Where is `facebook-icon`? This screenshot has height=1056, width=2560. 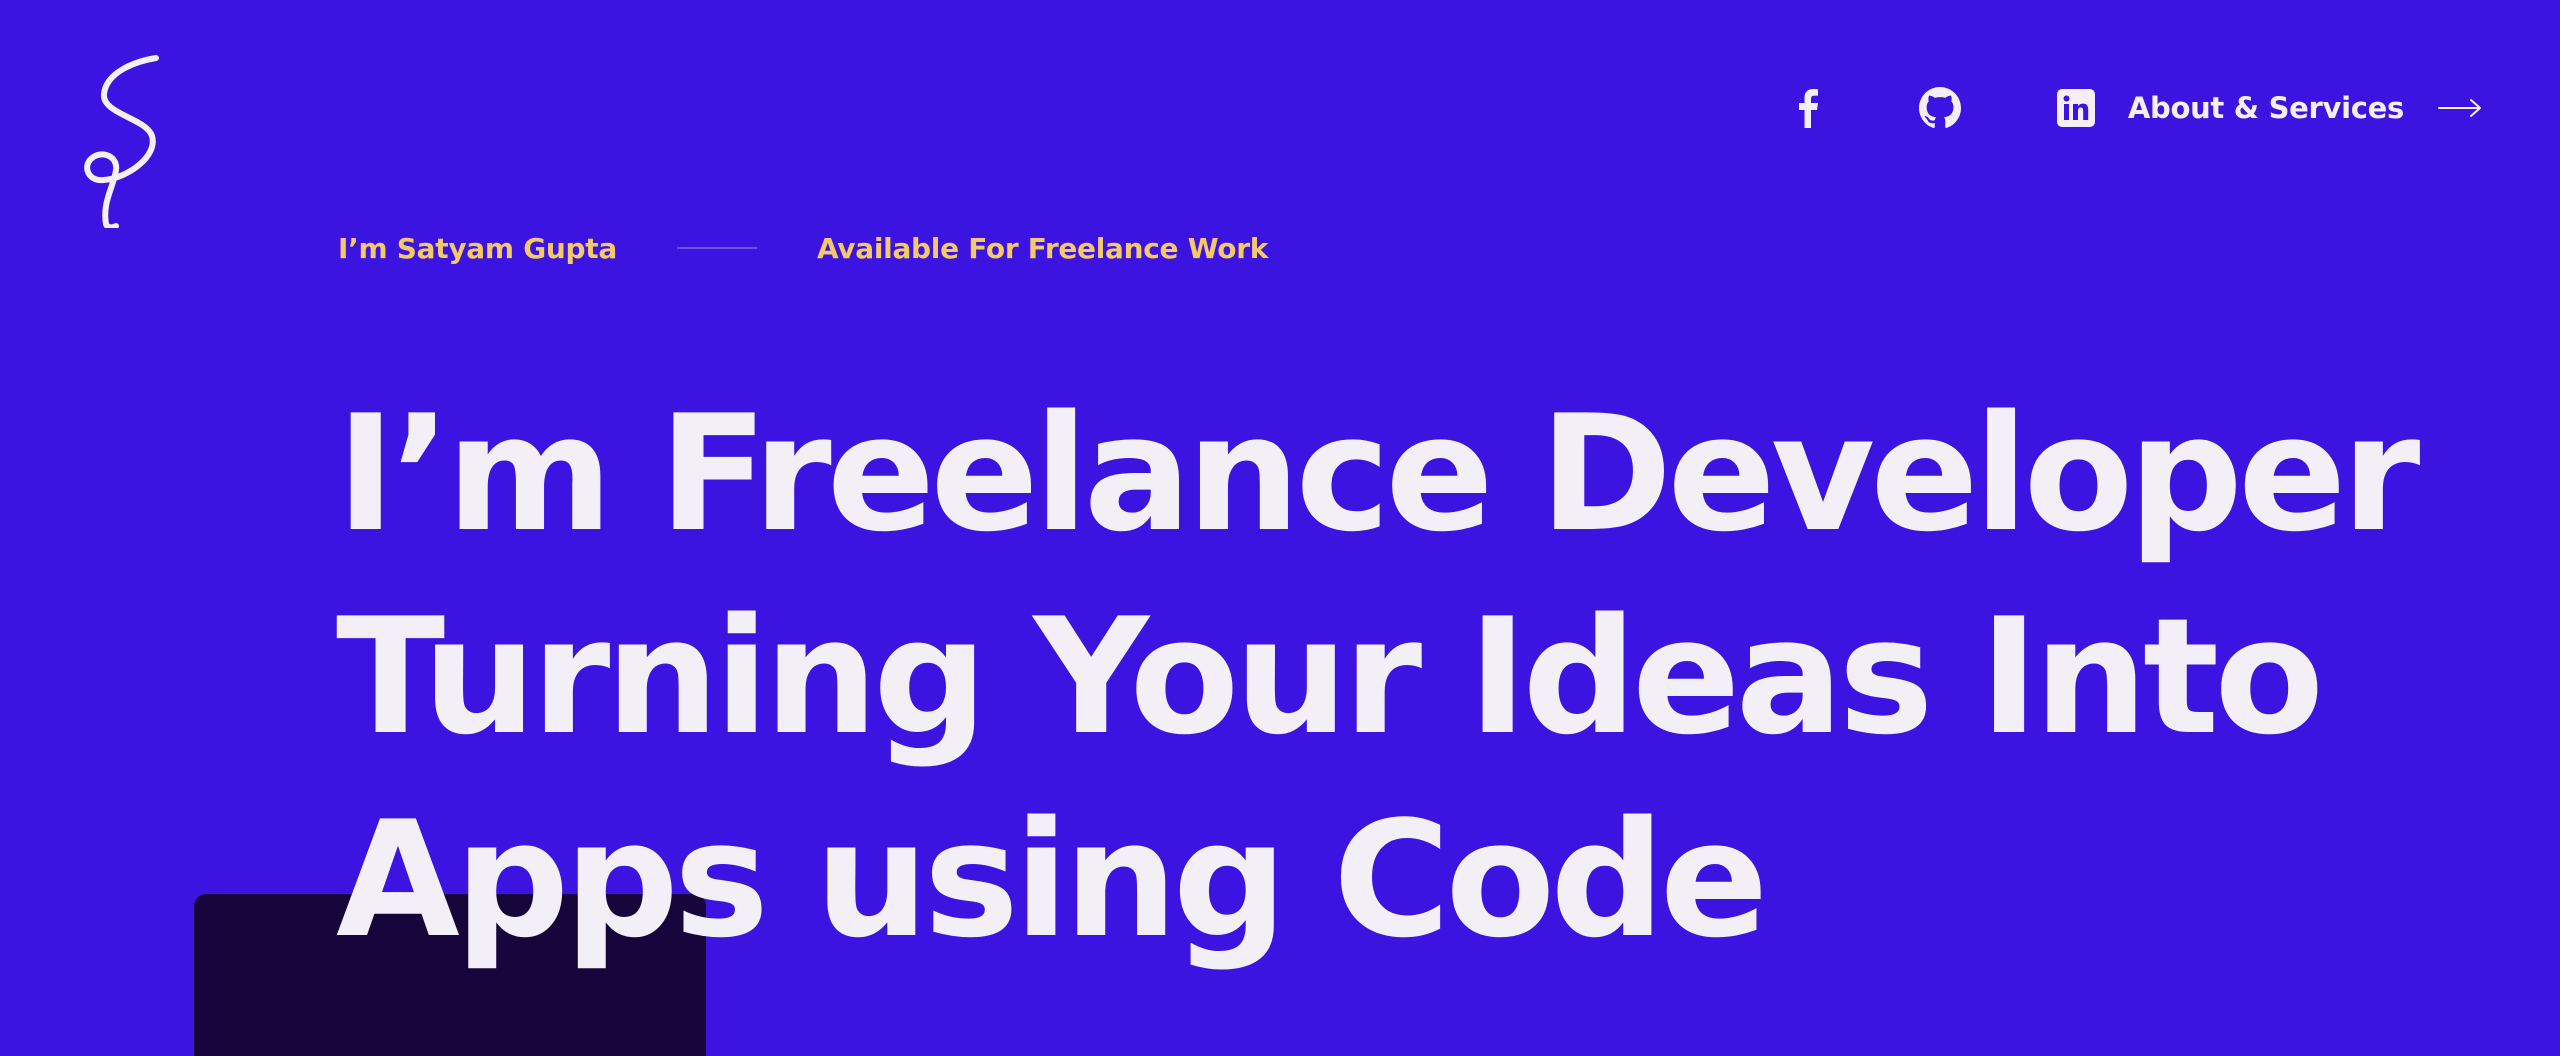 facebook-icon is located at coordinates (1808, 108).